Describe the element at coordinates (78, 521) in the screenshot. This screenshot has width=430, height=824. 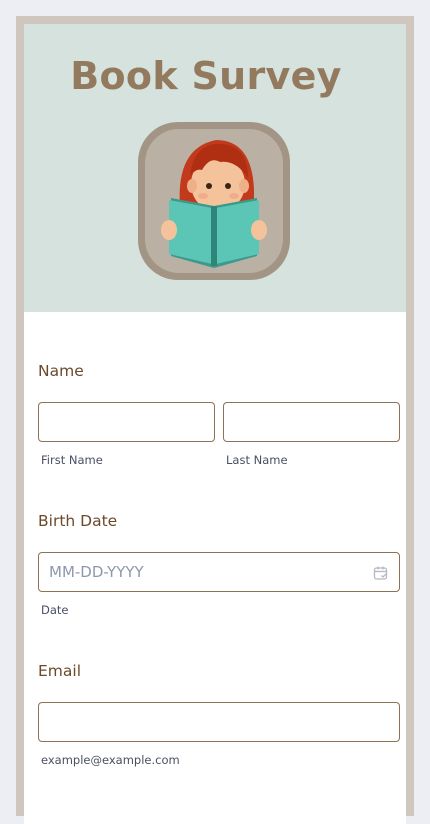
I see `birth-date-label: Birth Date` at that location.